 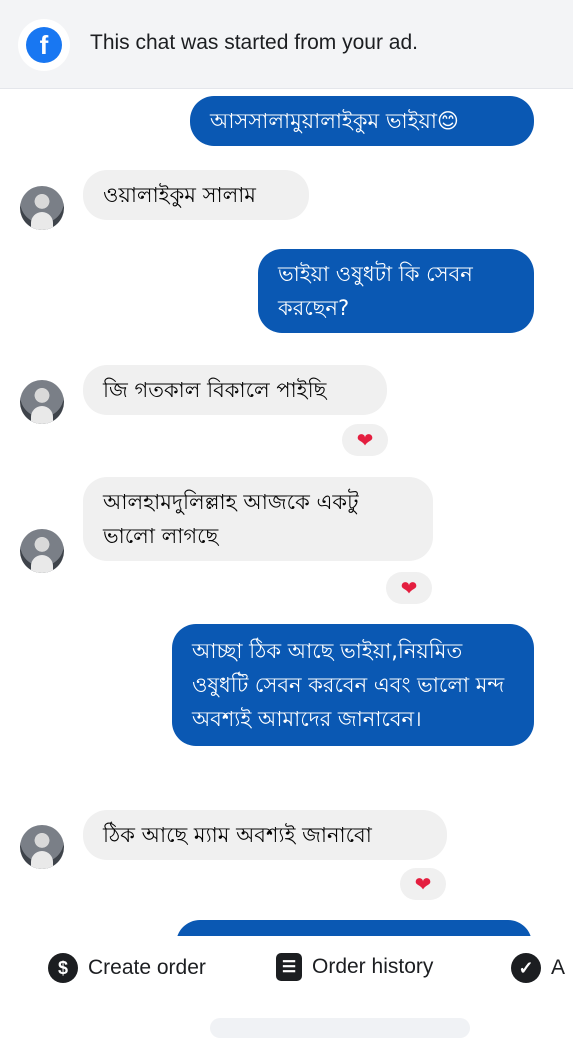 What do you see at coordinates (147, 967) in the screenshot?
I see `create-order-label: Create order` at bounding box center [147, 967].